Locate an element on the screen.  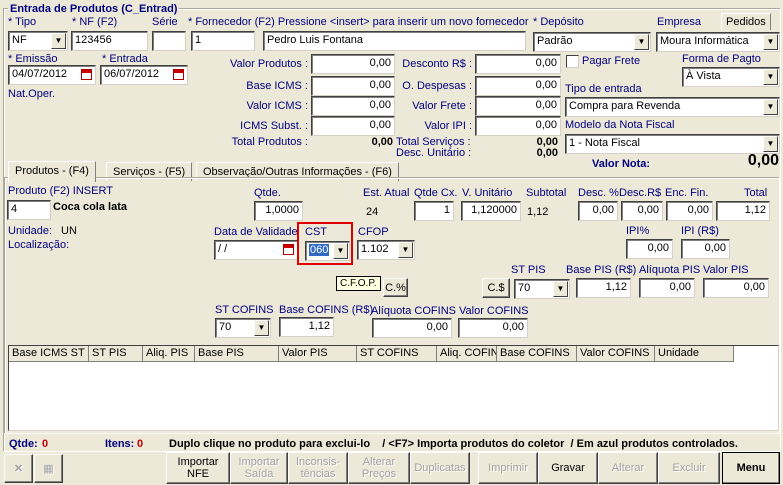
status-qtde-label: Qtde: is located at coordinates (23, 444).